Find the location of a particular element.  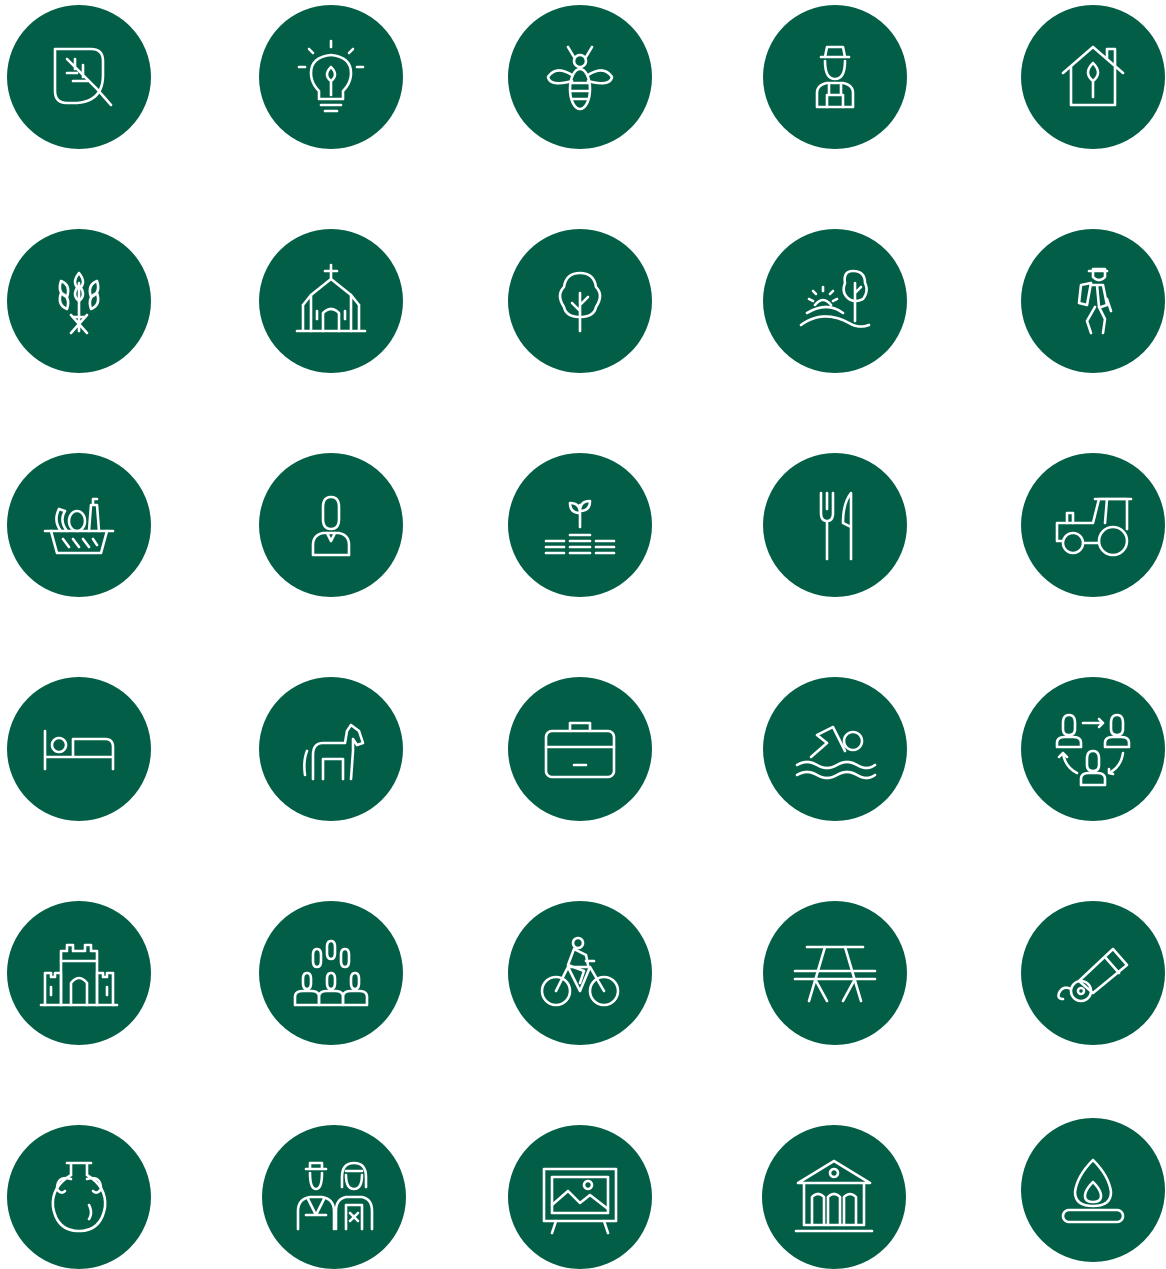

tractor-icon-tile is located at coordinates (1093, 525).